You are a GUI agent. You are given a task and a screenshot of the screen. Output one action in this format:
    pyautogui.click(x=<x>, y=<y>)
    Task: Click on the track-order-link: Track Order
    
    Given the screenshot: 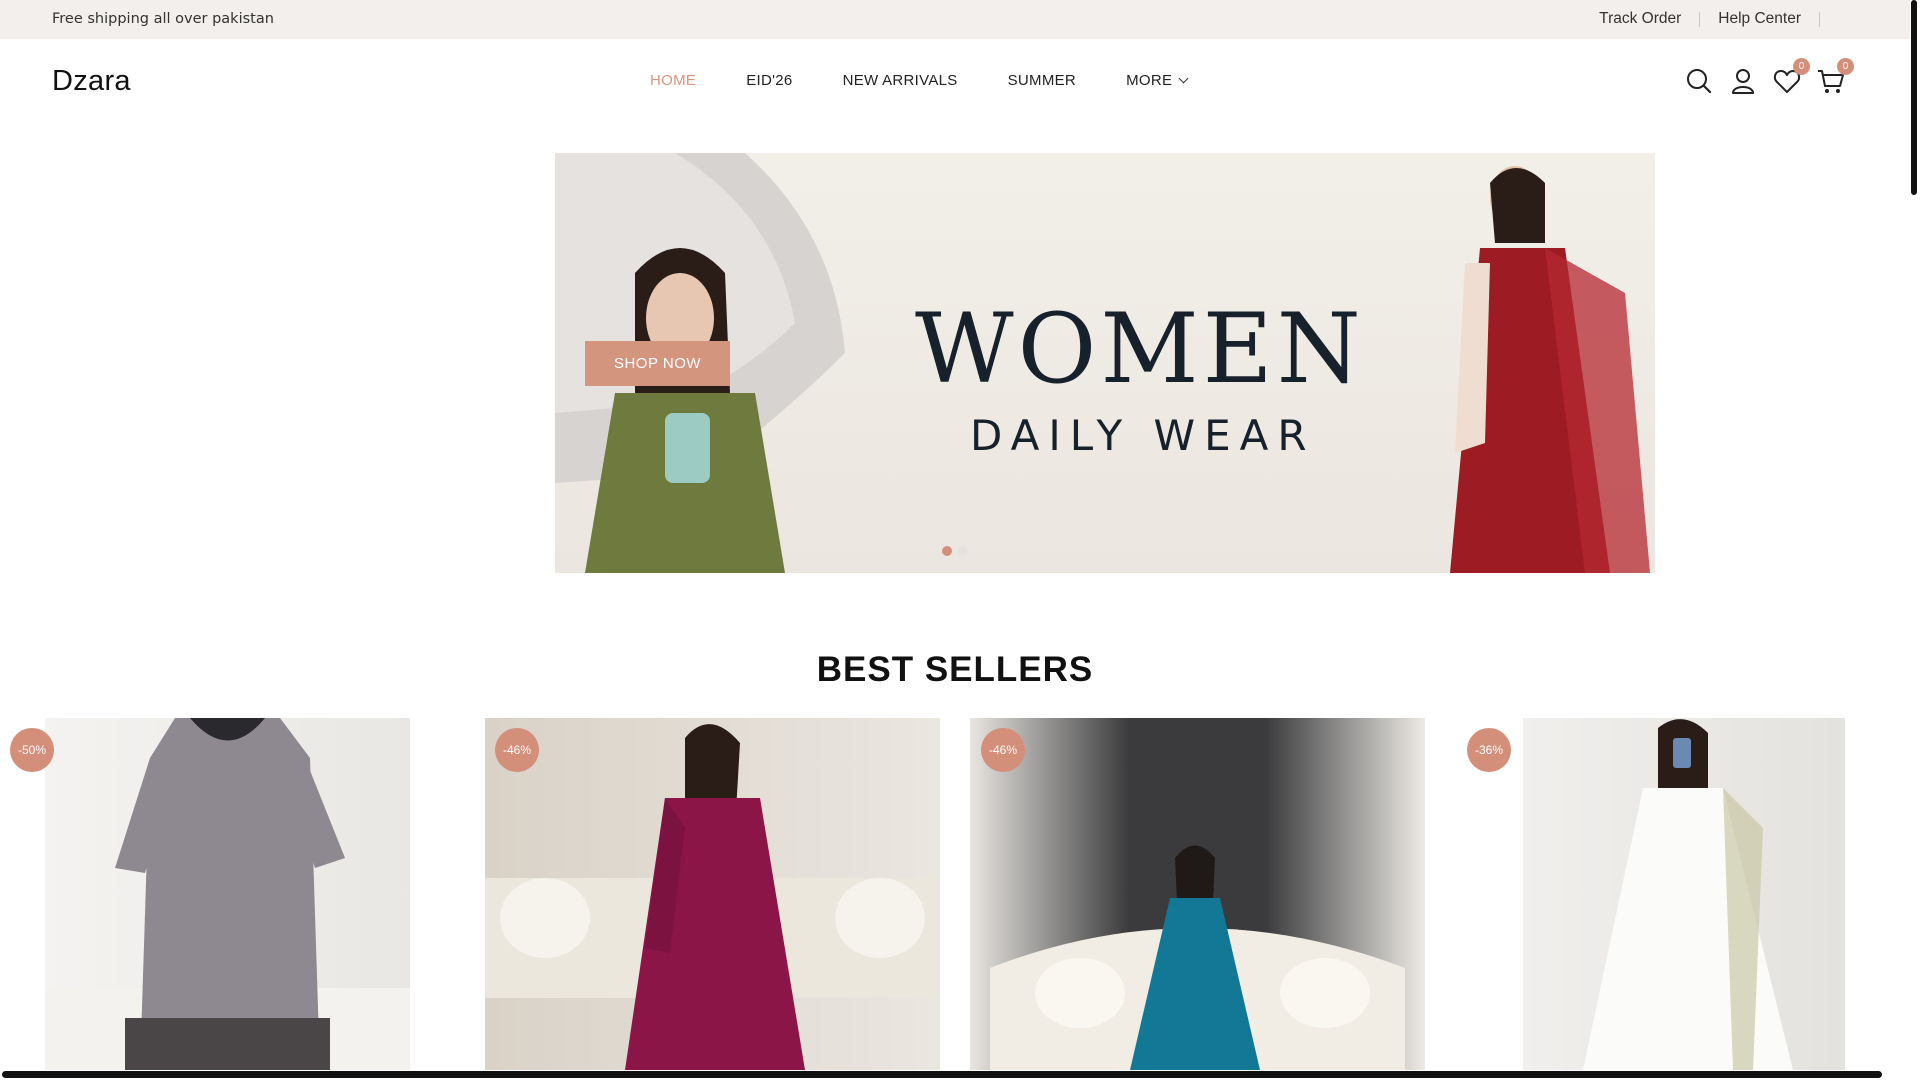 What is the action you would take?
    pyautogui.click(x=1640, y=19)
    